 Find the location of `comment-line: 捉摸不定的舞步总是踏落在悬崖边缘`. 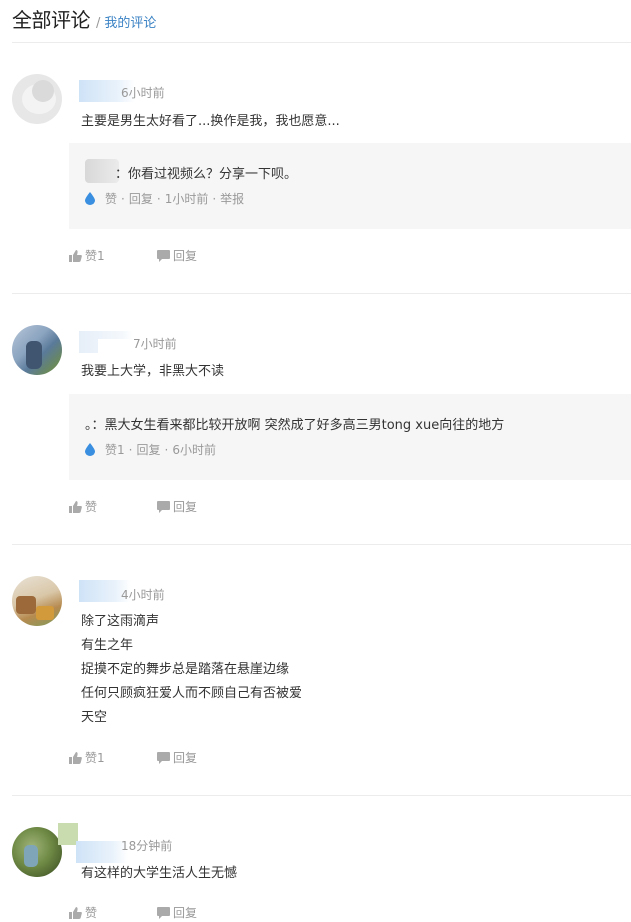

comment-line: 捉摸不定的舞步总是踏落在悬崖边缘 is located at coordinates (185, 669).